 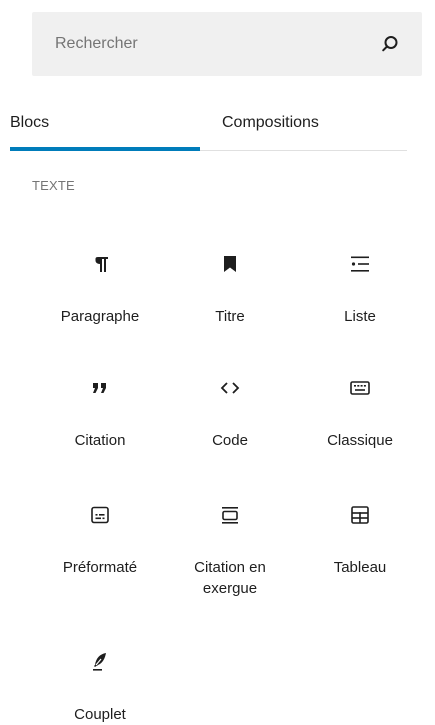 I want to click on block-label: Paragraphe, so click(x=100, y=316).